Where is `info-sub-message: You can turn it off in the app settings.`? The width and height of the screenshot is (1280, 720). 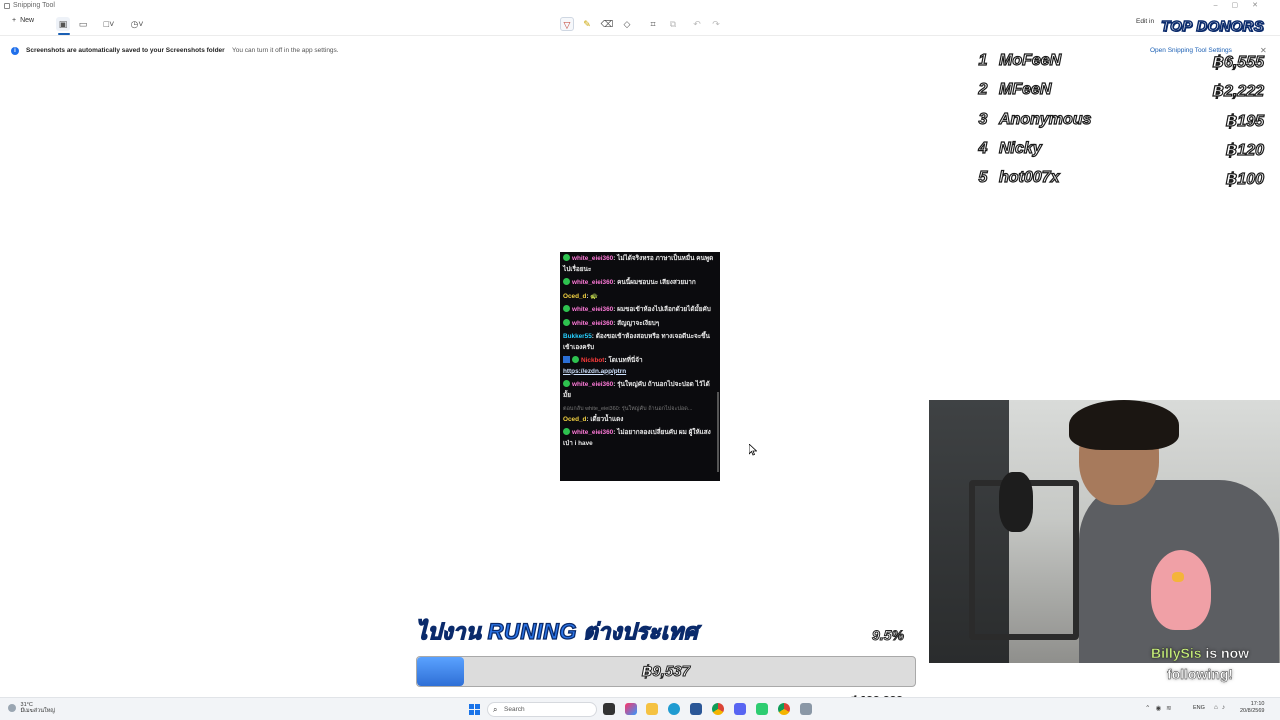 info-sub-message: You can turn it off in the app settings. is located at coordinates (285, 50).